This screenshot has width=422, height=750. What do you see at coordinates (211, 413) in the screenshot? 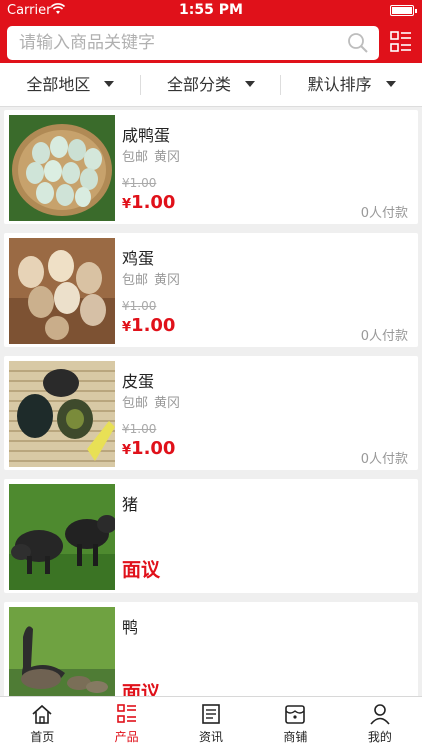
I see `product-item: 皮蛋 包邮 黄冈 ¥1.00 ¥1.00 0人付款` at bounding box center [211, 413].